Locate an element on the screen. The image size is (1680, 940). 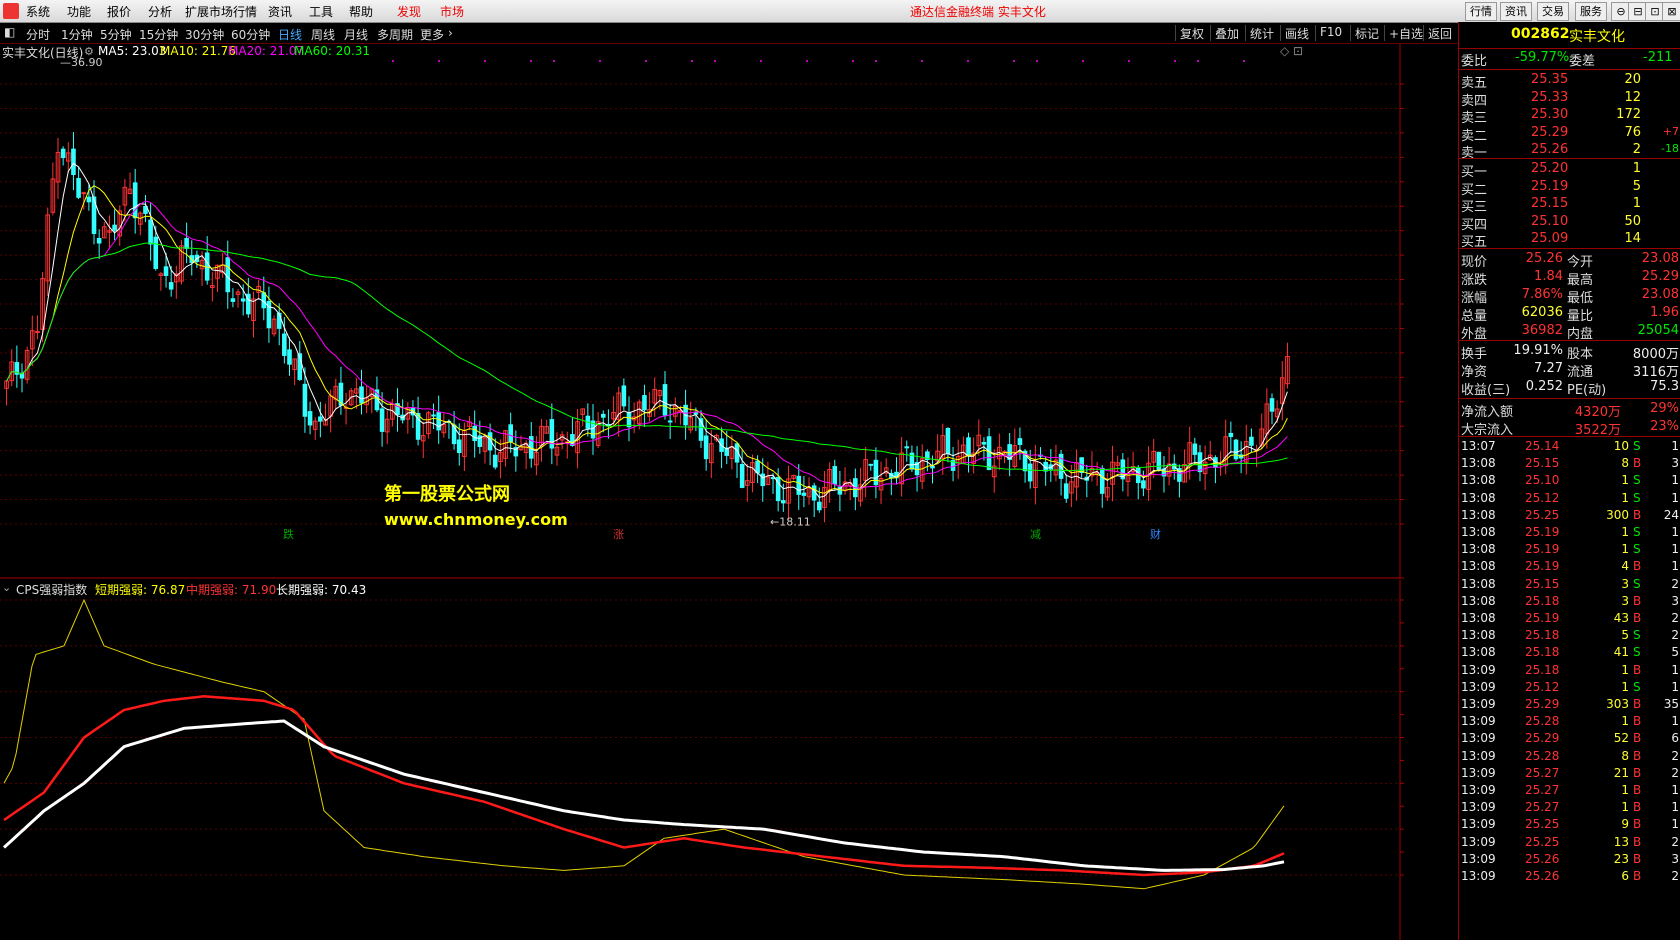
tick-time: 13:07 is located at coordinates (1478, 446).